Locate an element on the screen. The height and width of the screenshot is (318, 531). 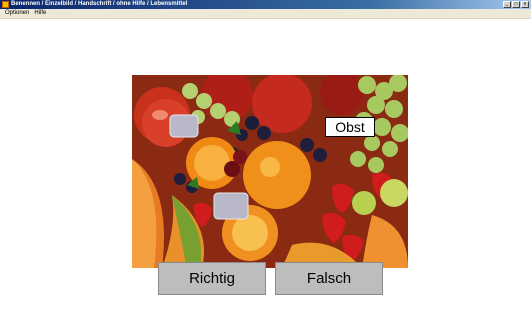
menu-bar: Optionen Hilfe is located at coordinates (265, 14).